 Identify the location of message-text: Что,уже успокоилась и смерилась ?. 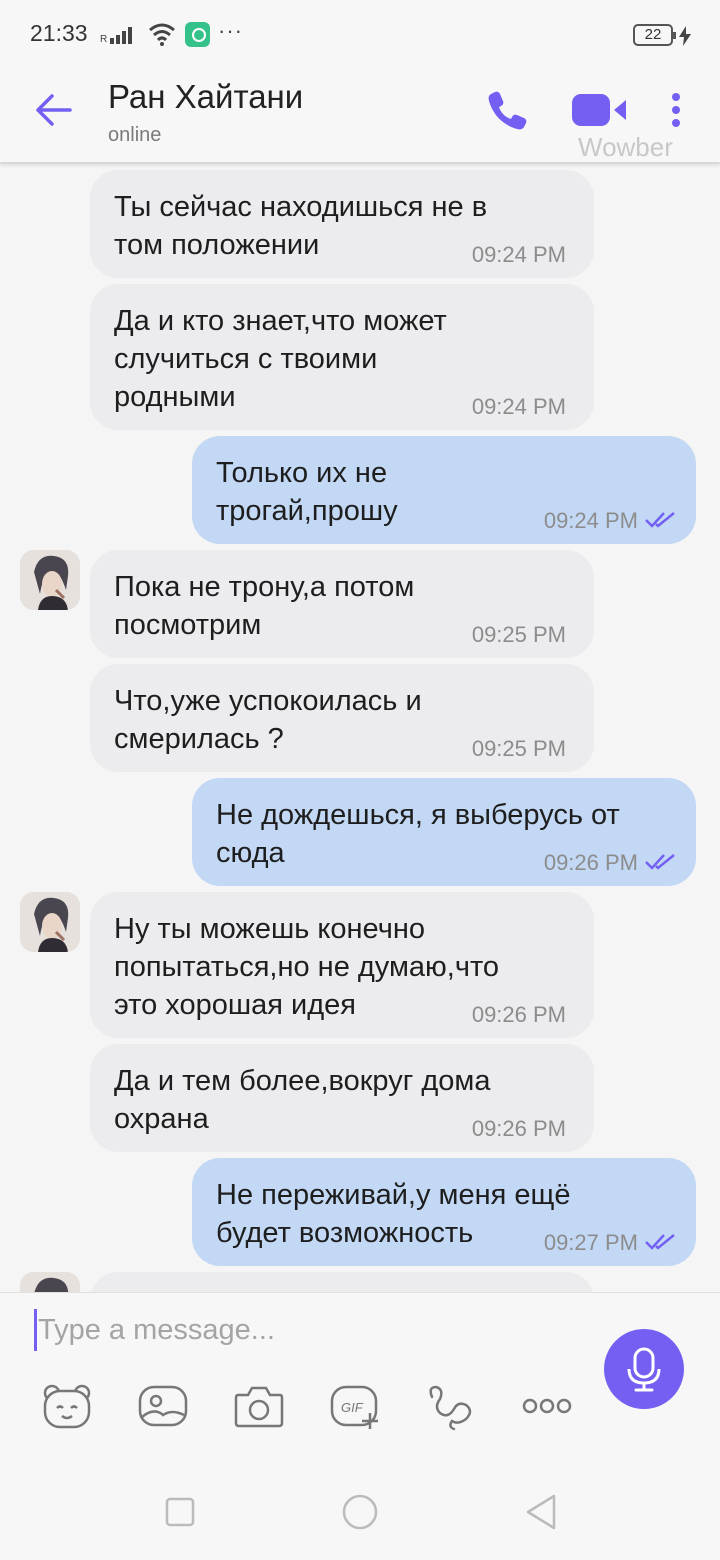
(268, 720).